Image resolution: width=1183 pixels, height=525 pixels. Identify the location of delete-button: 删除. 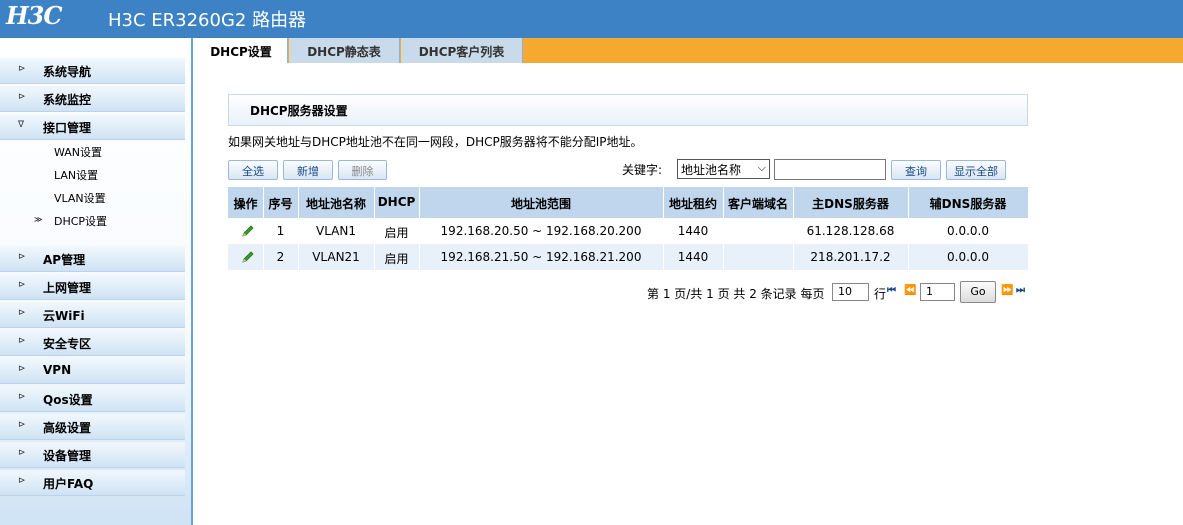
(362, 170).